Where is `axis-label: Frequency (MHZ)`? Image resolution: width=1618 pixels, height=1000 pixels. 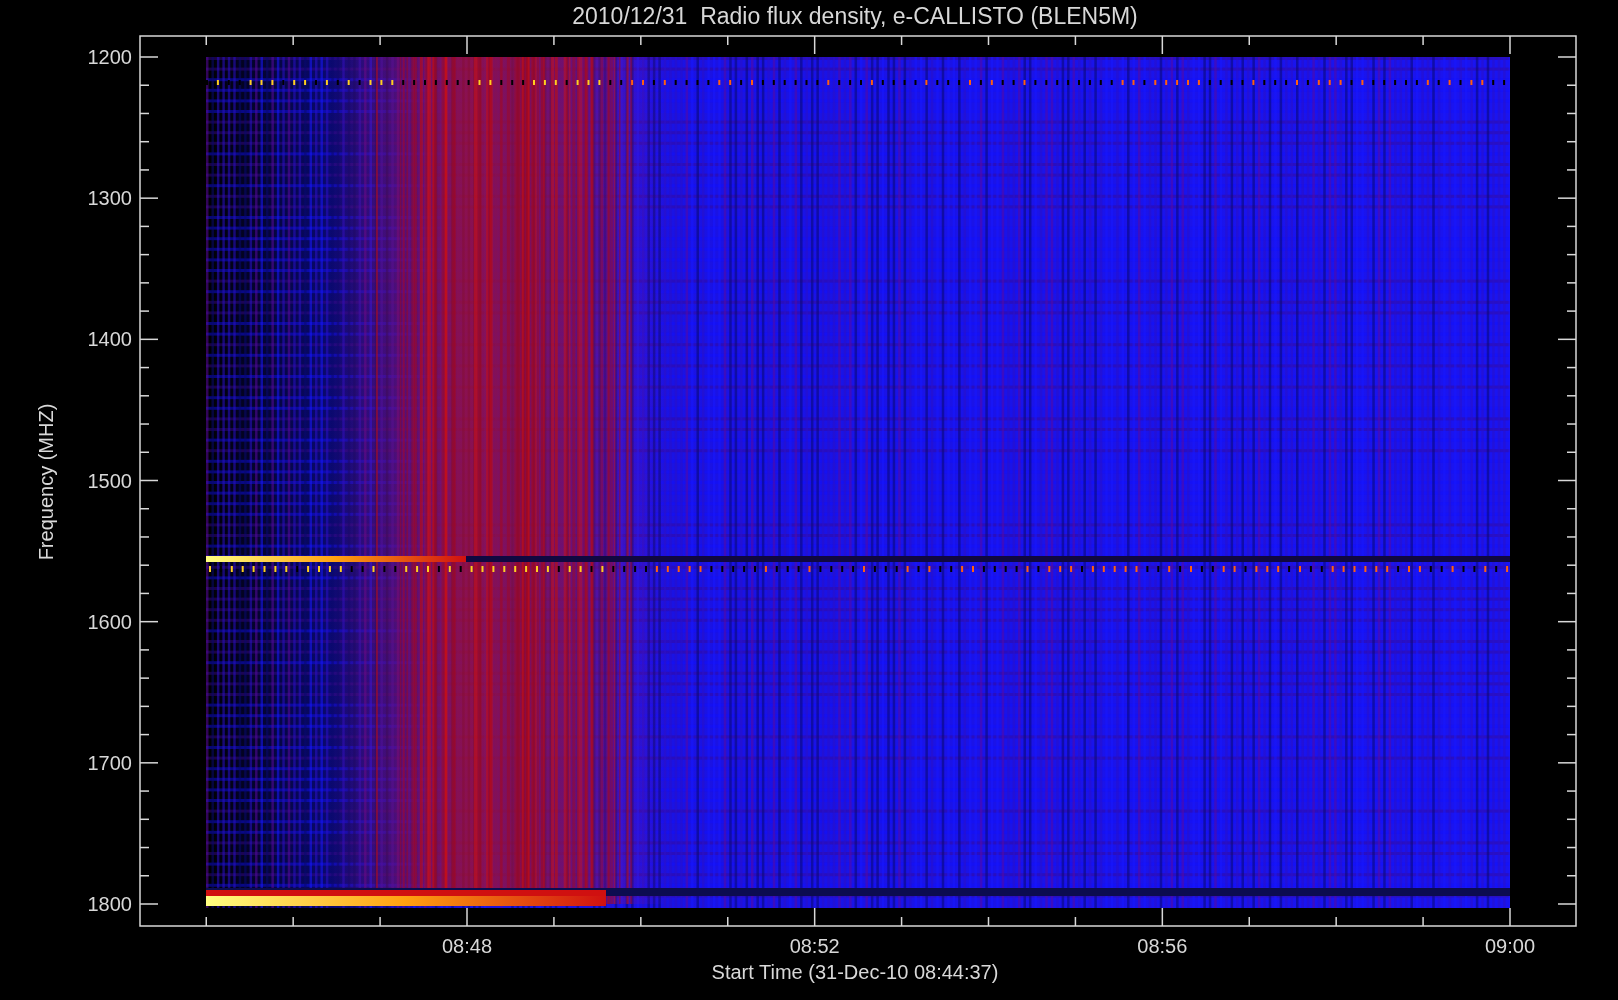 axis-label: Frequency (MHZ) is located at coordinates (46, 482).